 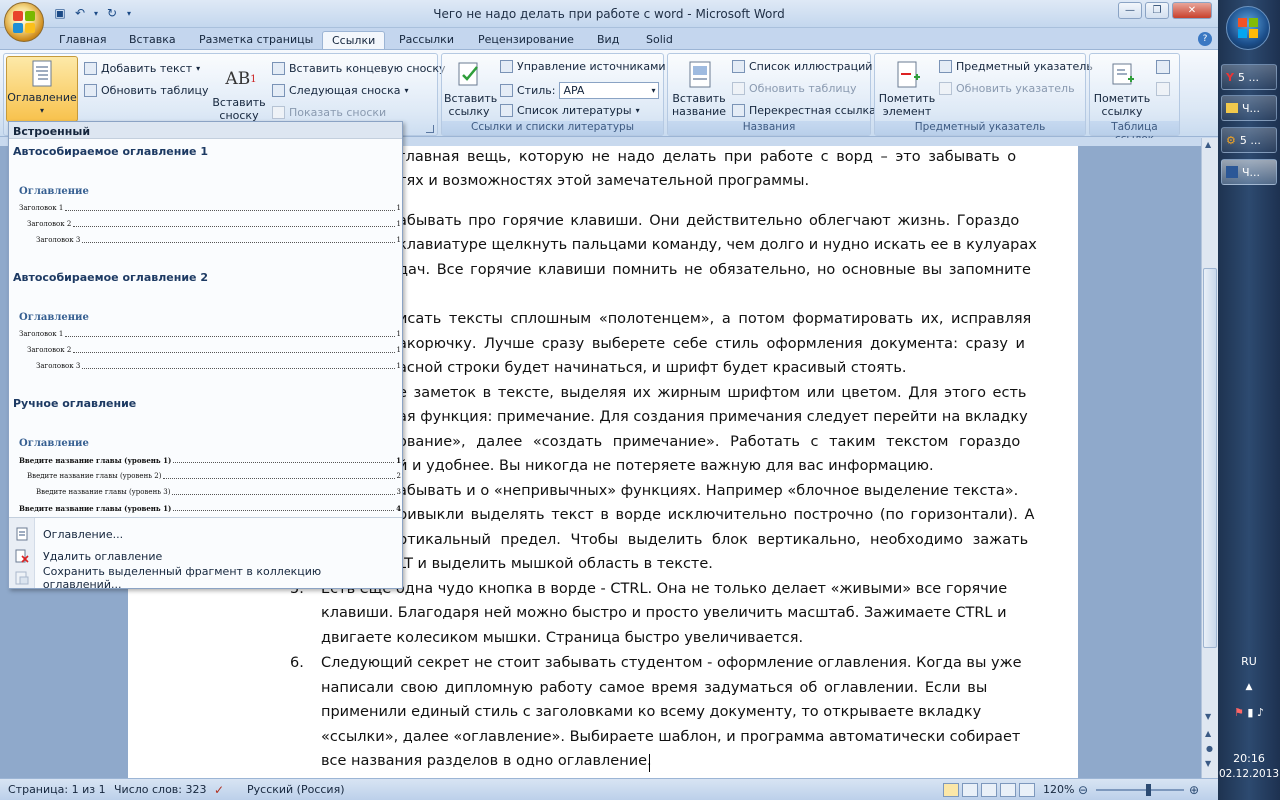 What do you see at coordinates (359, 68) in the screenshot?
I see `insert-endnote-button: Вставить концевую сноску` at bounding box center [359, 68].